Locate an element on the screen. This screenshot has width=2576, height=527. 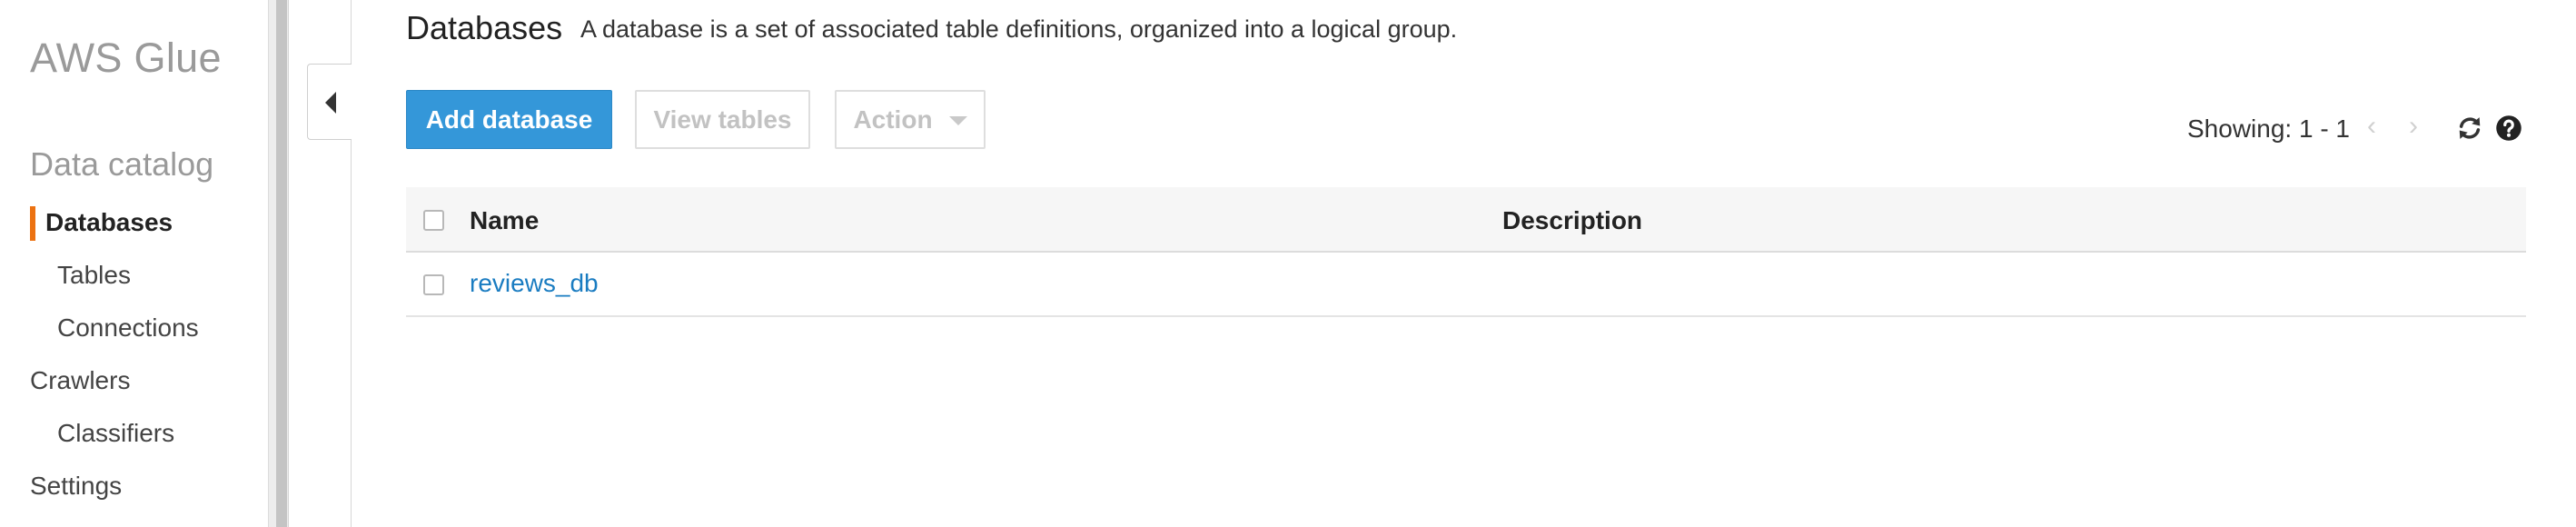
sidebar-item-crawlers: Crawlers is located at coordinates (80, 380).